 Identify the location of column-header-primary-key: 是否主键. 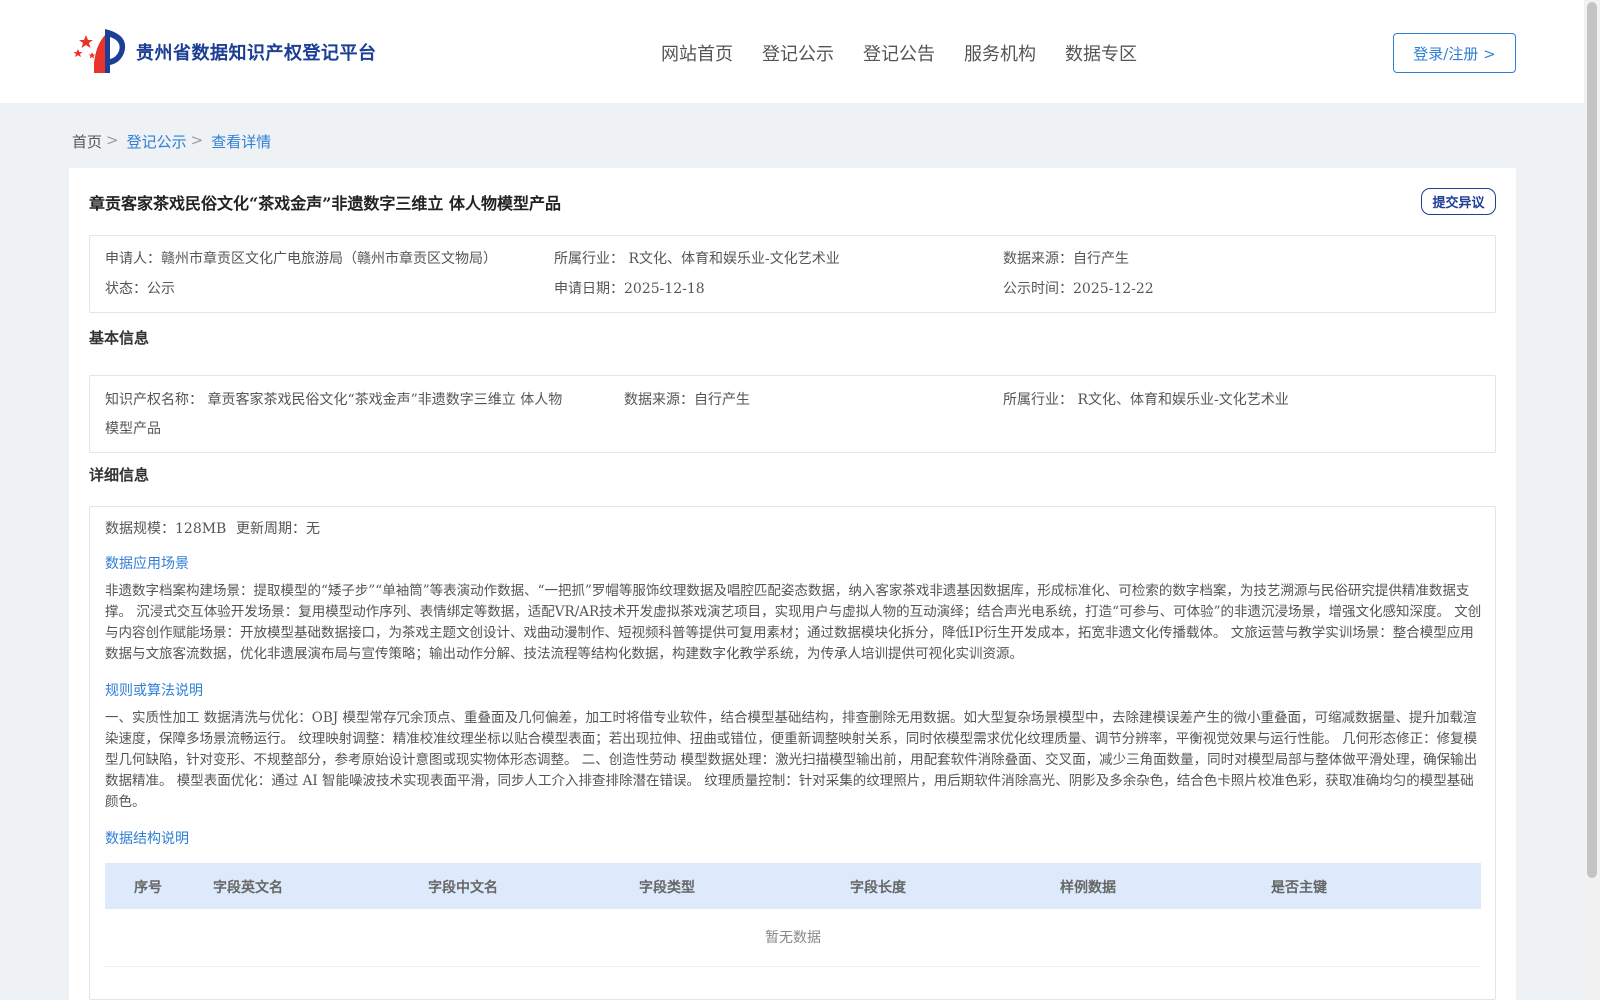
(1299, 888).